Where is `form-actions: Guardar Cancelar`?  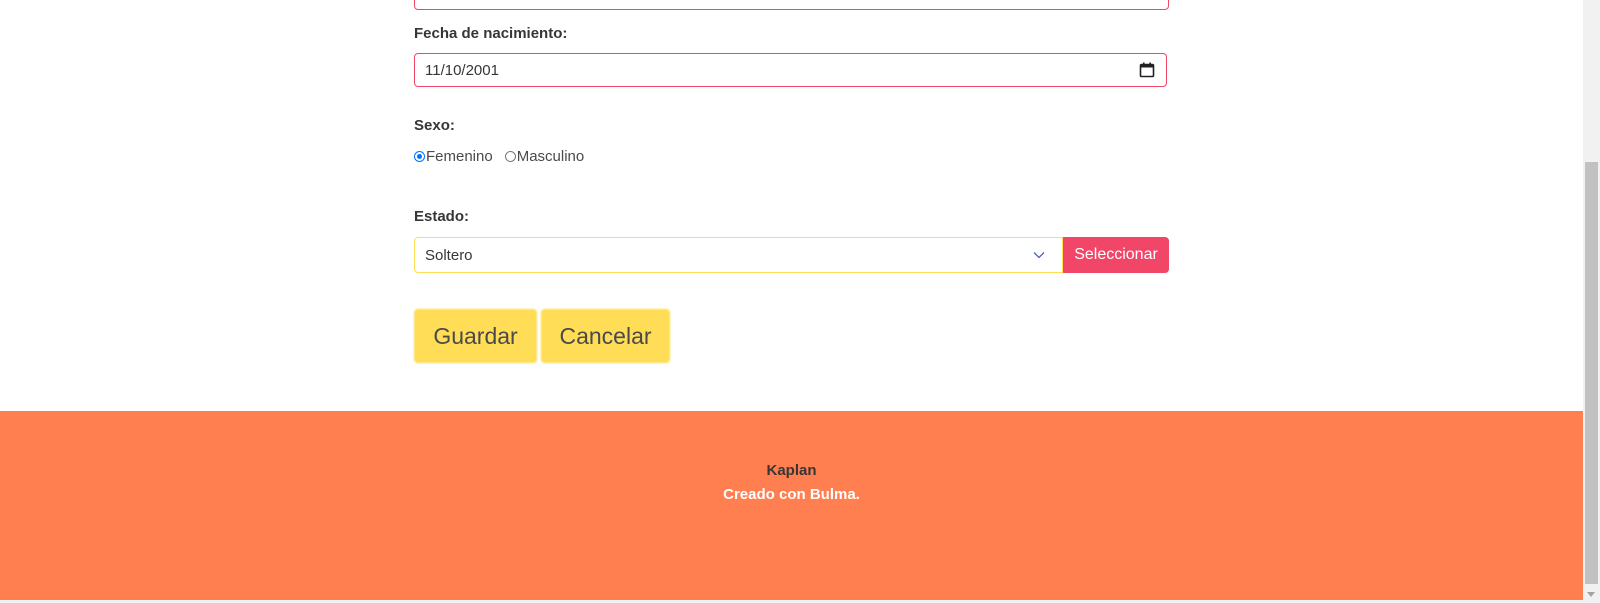 form-actions: Guardar Cancelar is located at coordinates (542, 336).